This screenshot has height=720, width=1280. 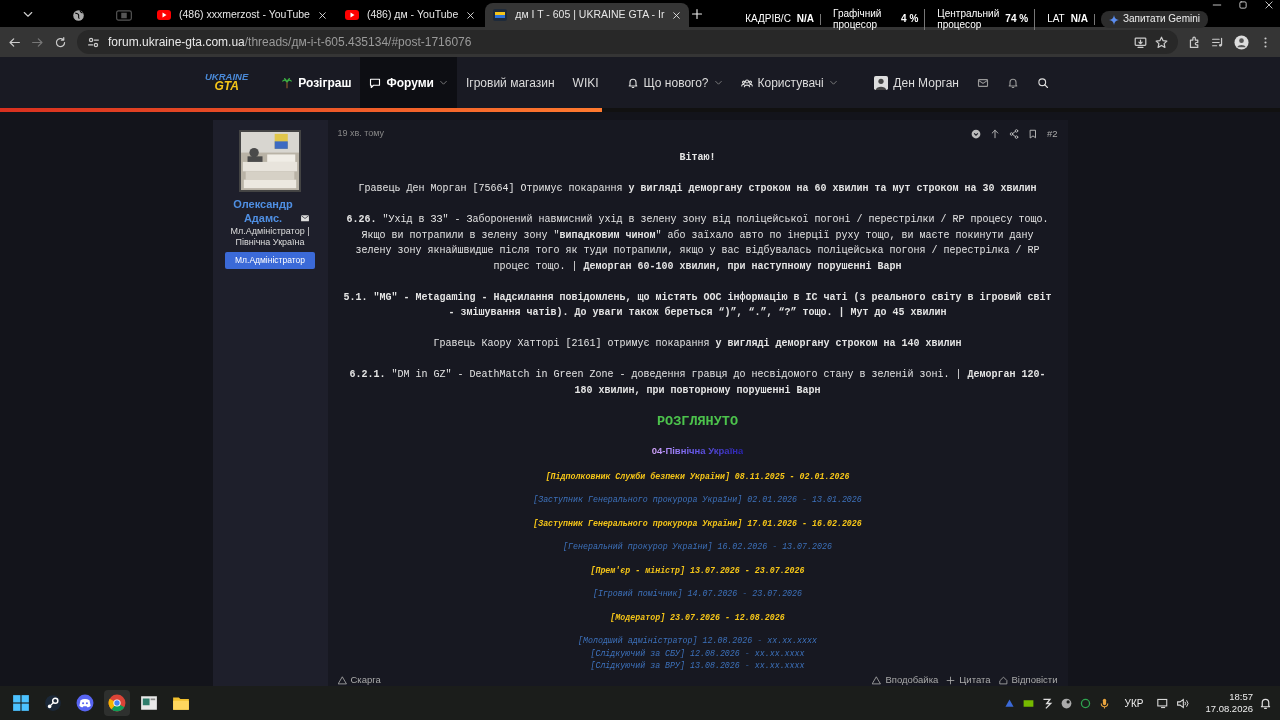 What do you see at coordinates (697, 640) in the screenshot?
I see `role-history-line: [Молодший адміністратор] 12.08.2026 - xx.xx.xxxx` at bounding box center [697, 640].